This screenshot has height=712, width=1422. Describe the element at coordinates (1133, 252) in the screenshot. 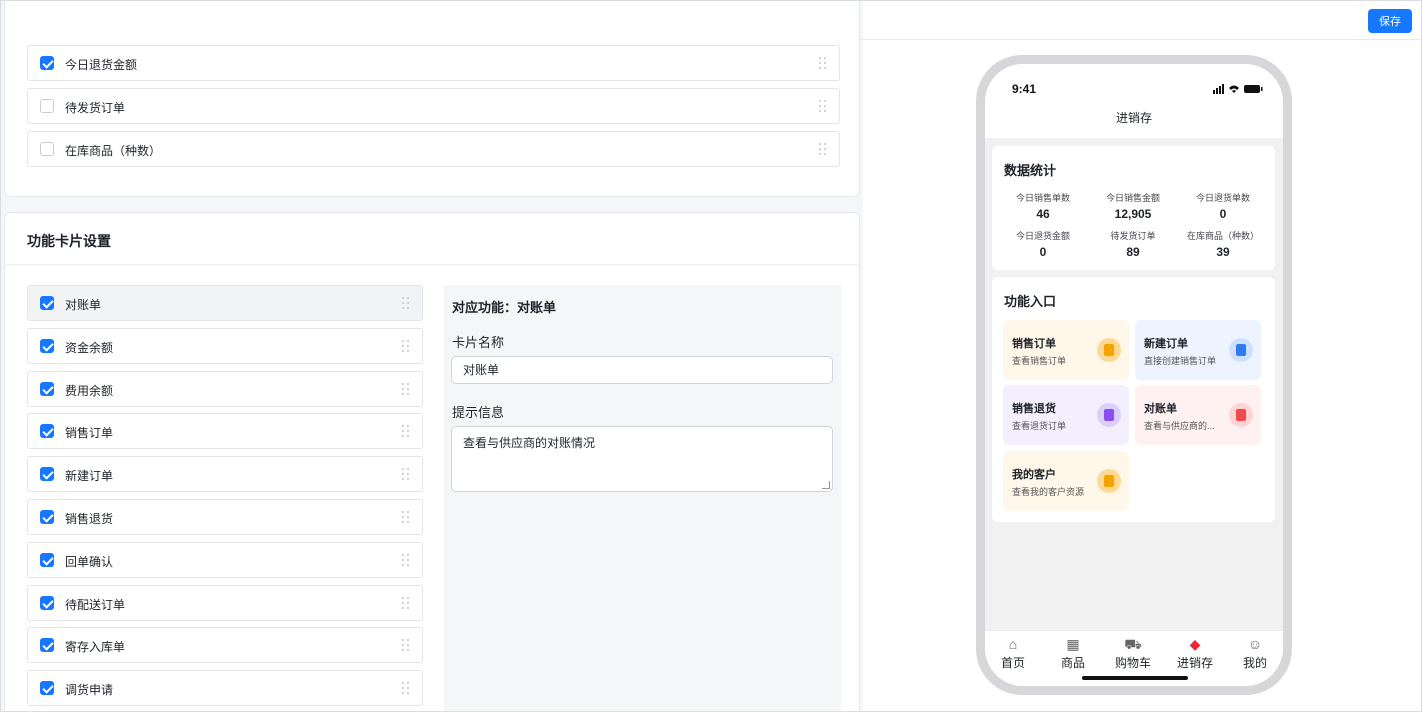

I see `stat-value: 89` at that location.